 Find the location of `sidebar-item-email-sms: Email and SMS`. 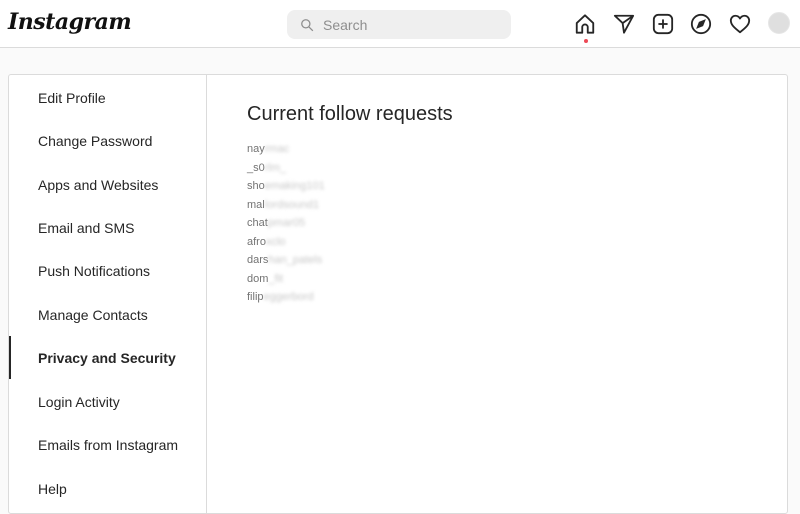

sidebar-item-email-sms: Email and SMS is located at coordinates (107, 227).